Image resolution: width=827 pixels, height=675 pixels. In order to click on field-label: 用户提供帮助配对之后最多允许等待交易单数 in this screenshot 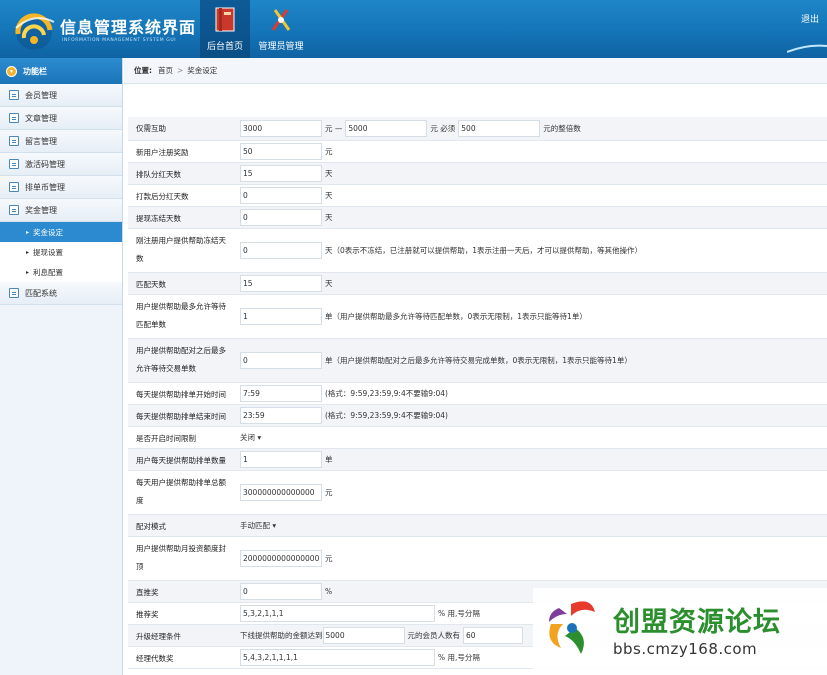, I will do `click(181, 359)`.